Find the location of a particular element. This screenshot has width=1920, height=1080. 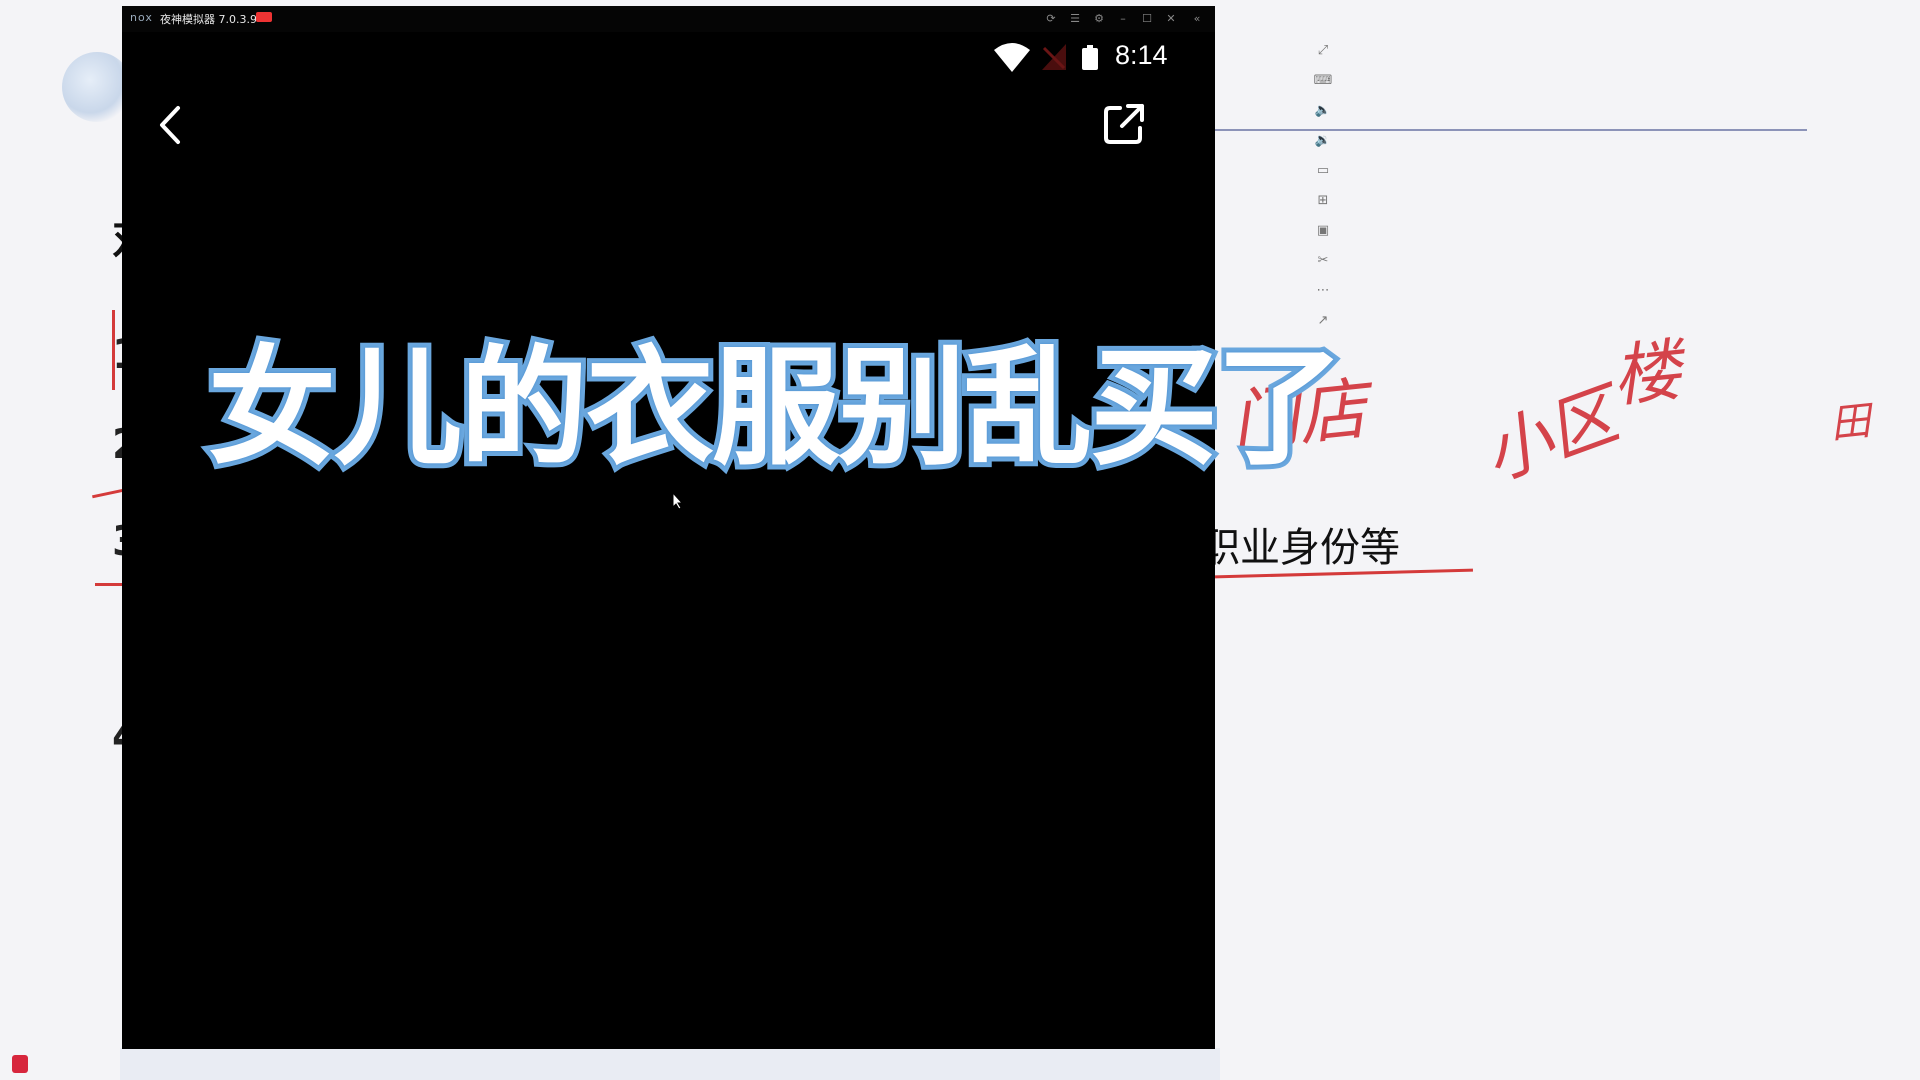

battery-icon is located at coordinates (1090, 57).